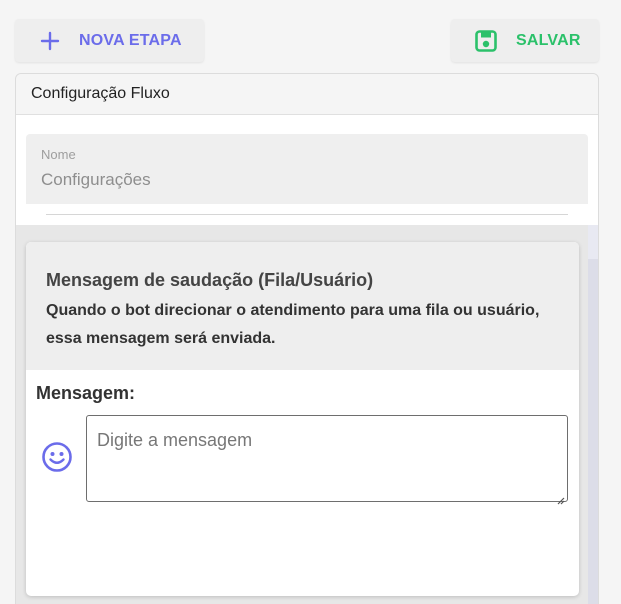 The height and width of the screenshot is (604, 621). I want to click on new-step-label: NOVA ETAPA, so click(130, 40).